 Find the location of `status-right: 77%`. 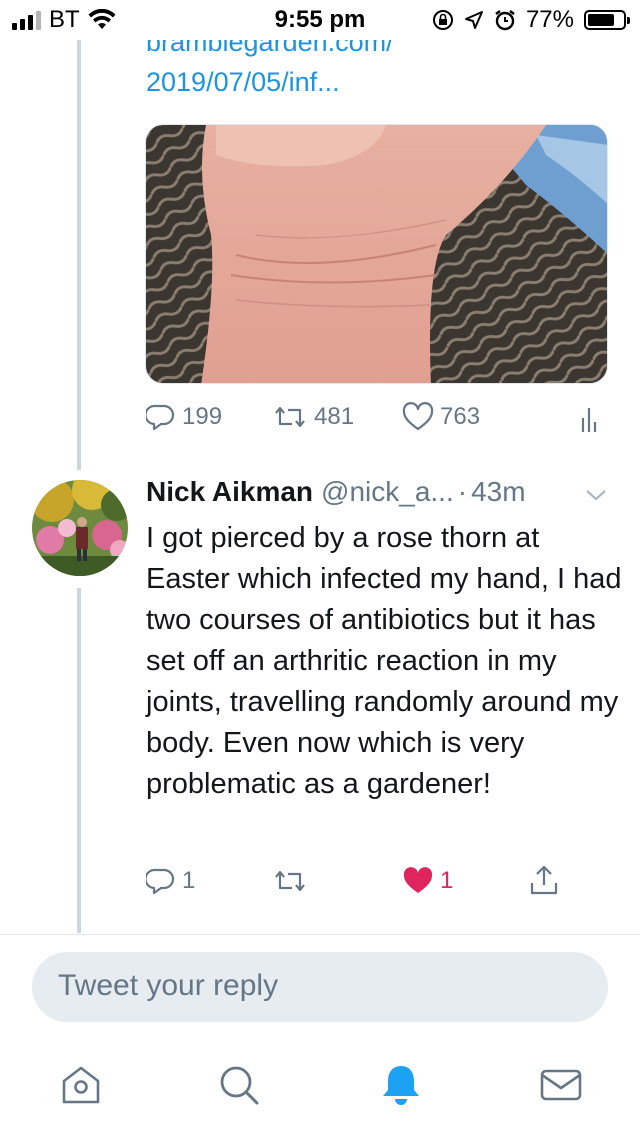

status-right: 77% is located at coordinates (531, 20).